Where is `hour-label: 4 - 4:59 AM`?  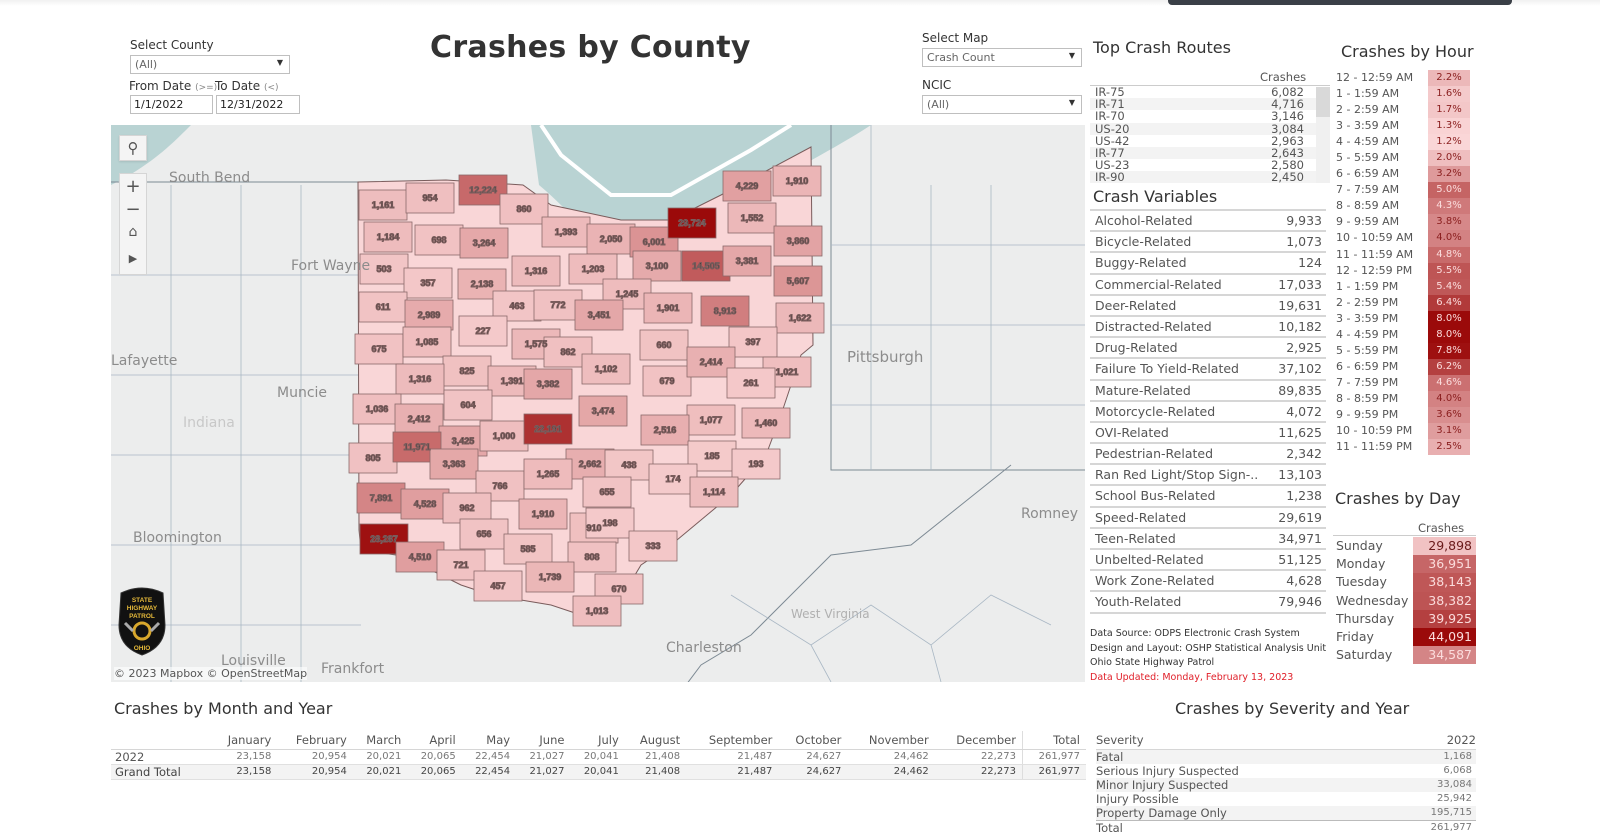 hour-label: 4 - 4:59 AM is located at coordinates (1368, 142).